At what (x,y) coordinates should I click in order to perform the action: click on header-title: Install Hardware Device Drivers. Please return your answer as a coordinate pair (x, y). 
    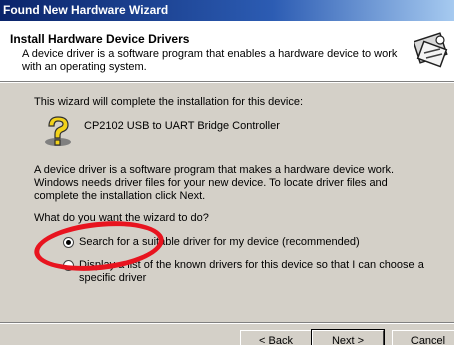
    Looking at the image, I should click on (100, 39).